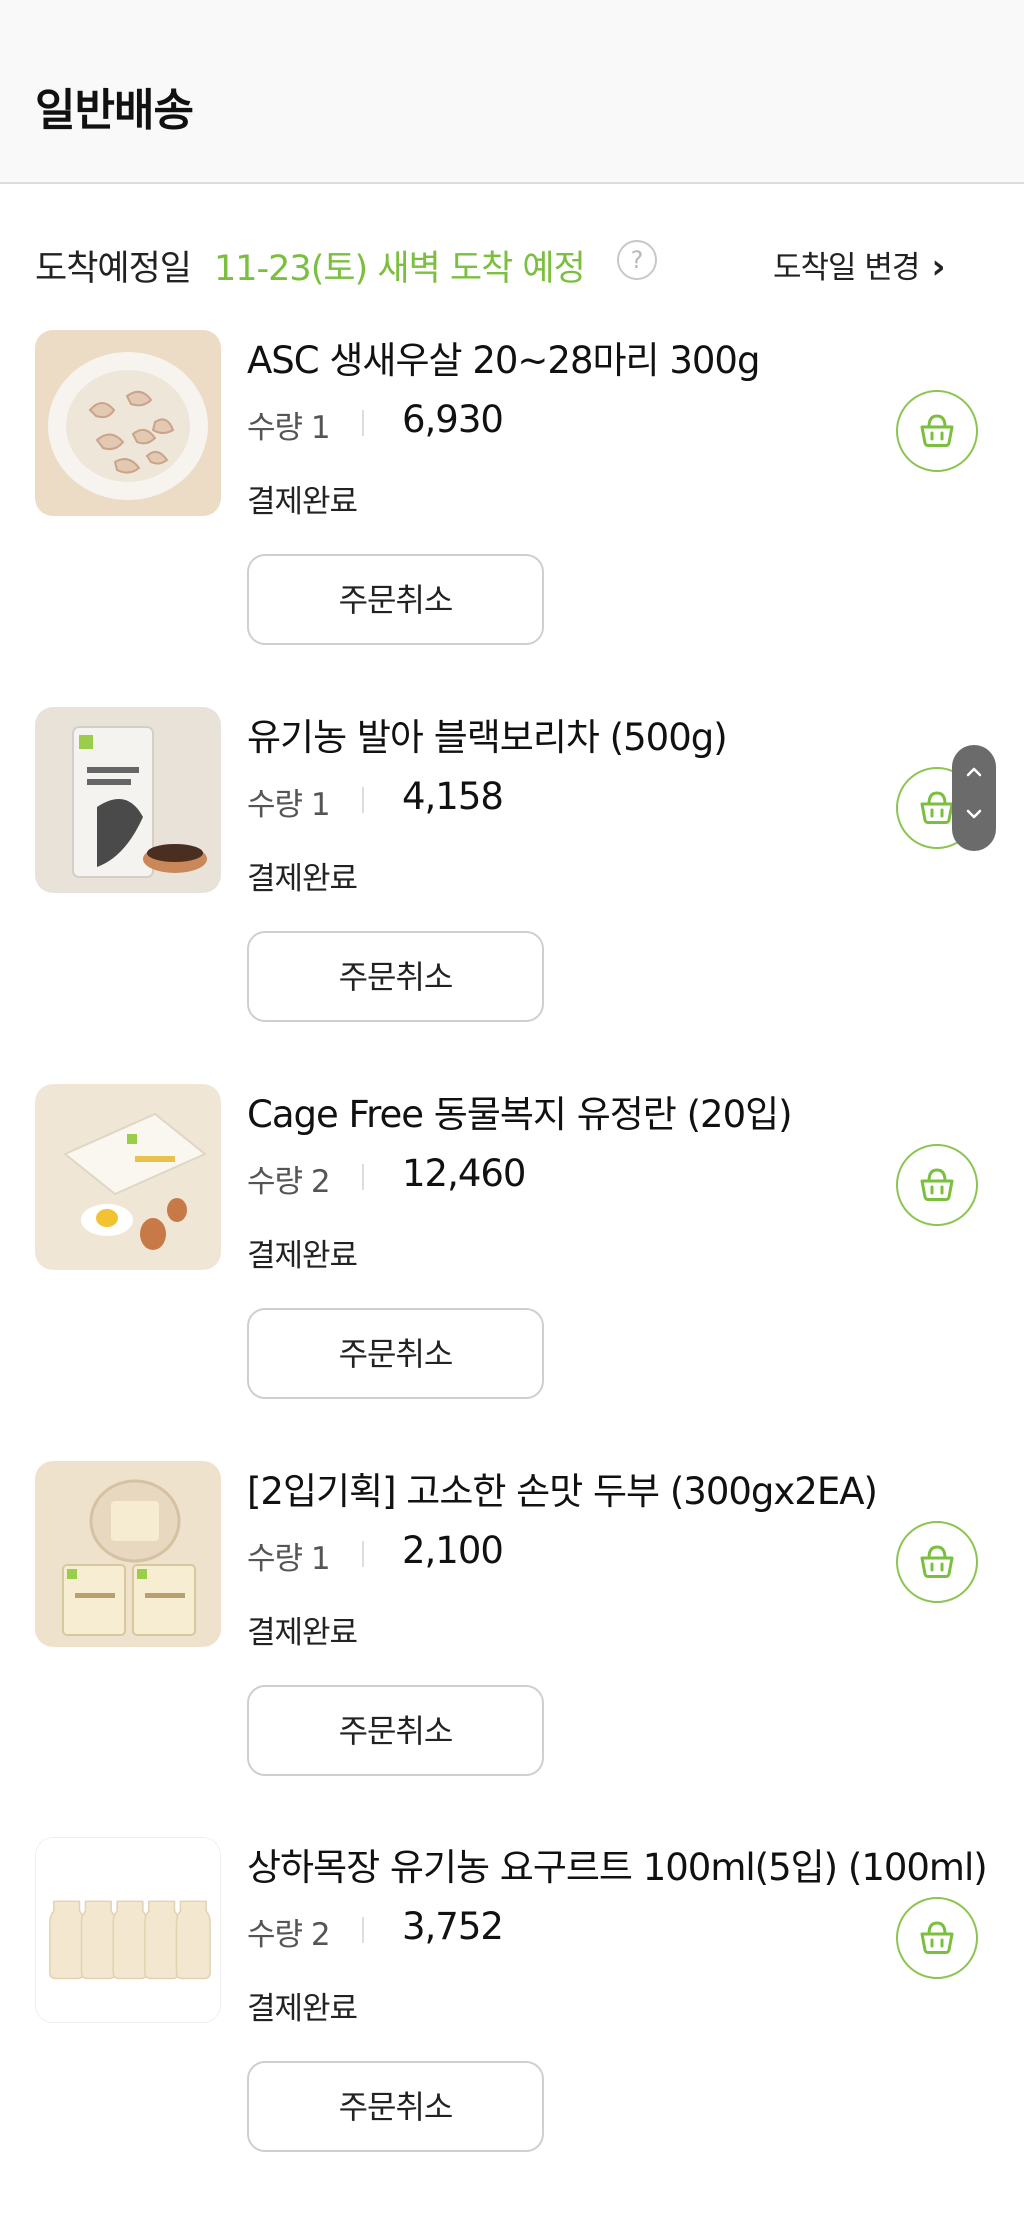 The height and width of the screenshot is (2213, 1024). I want to click on delivery-date-row: 도착예정일 11-23(토) 새벽 도착 예정 ? 도착일 변경 ›, so click(512, 259).